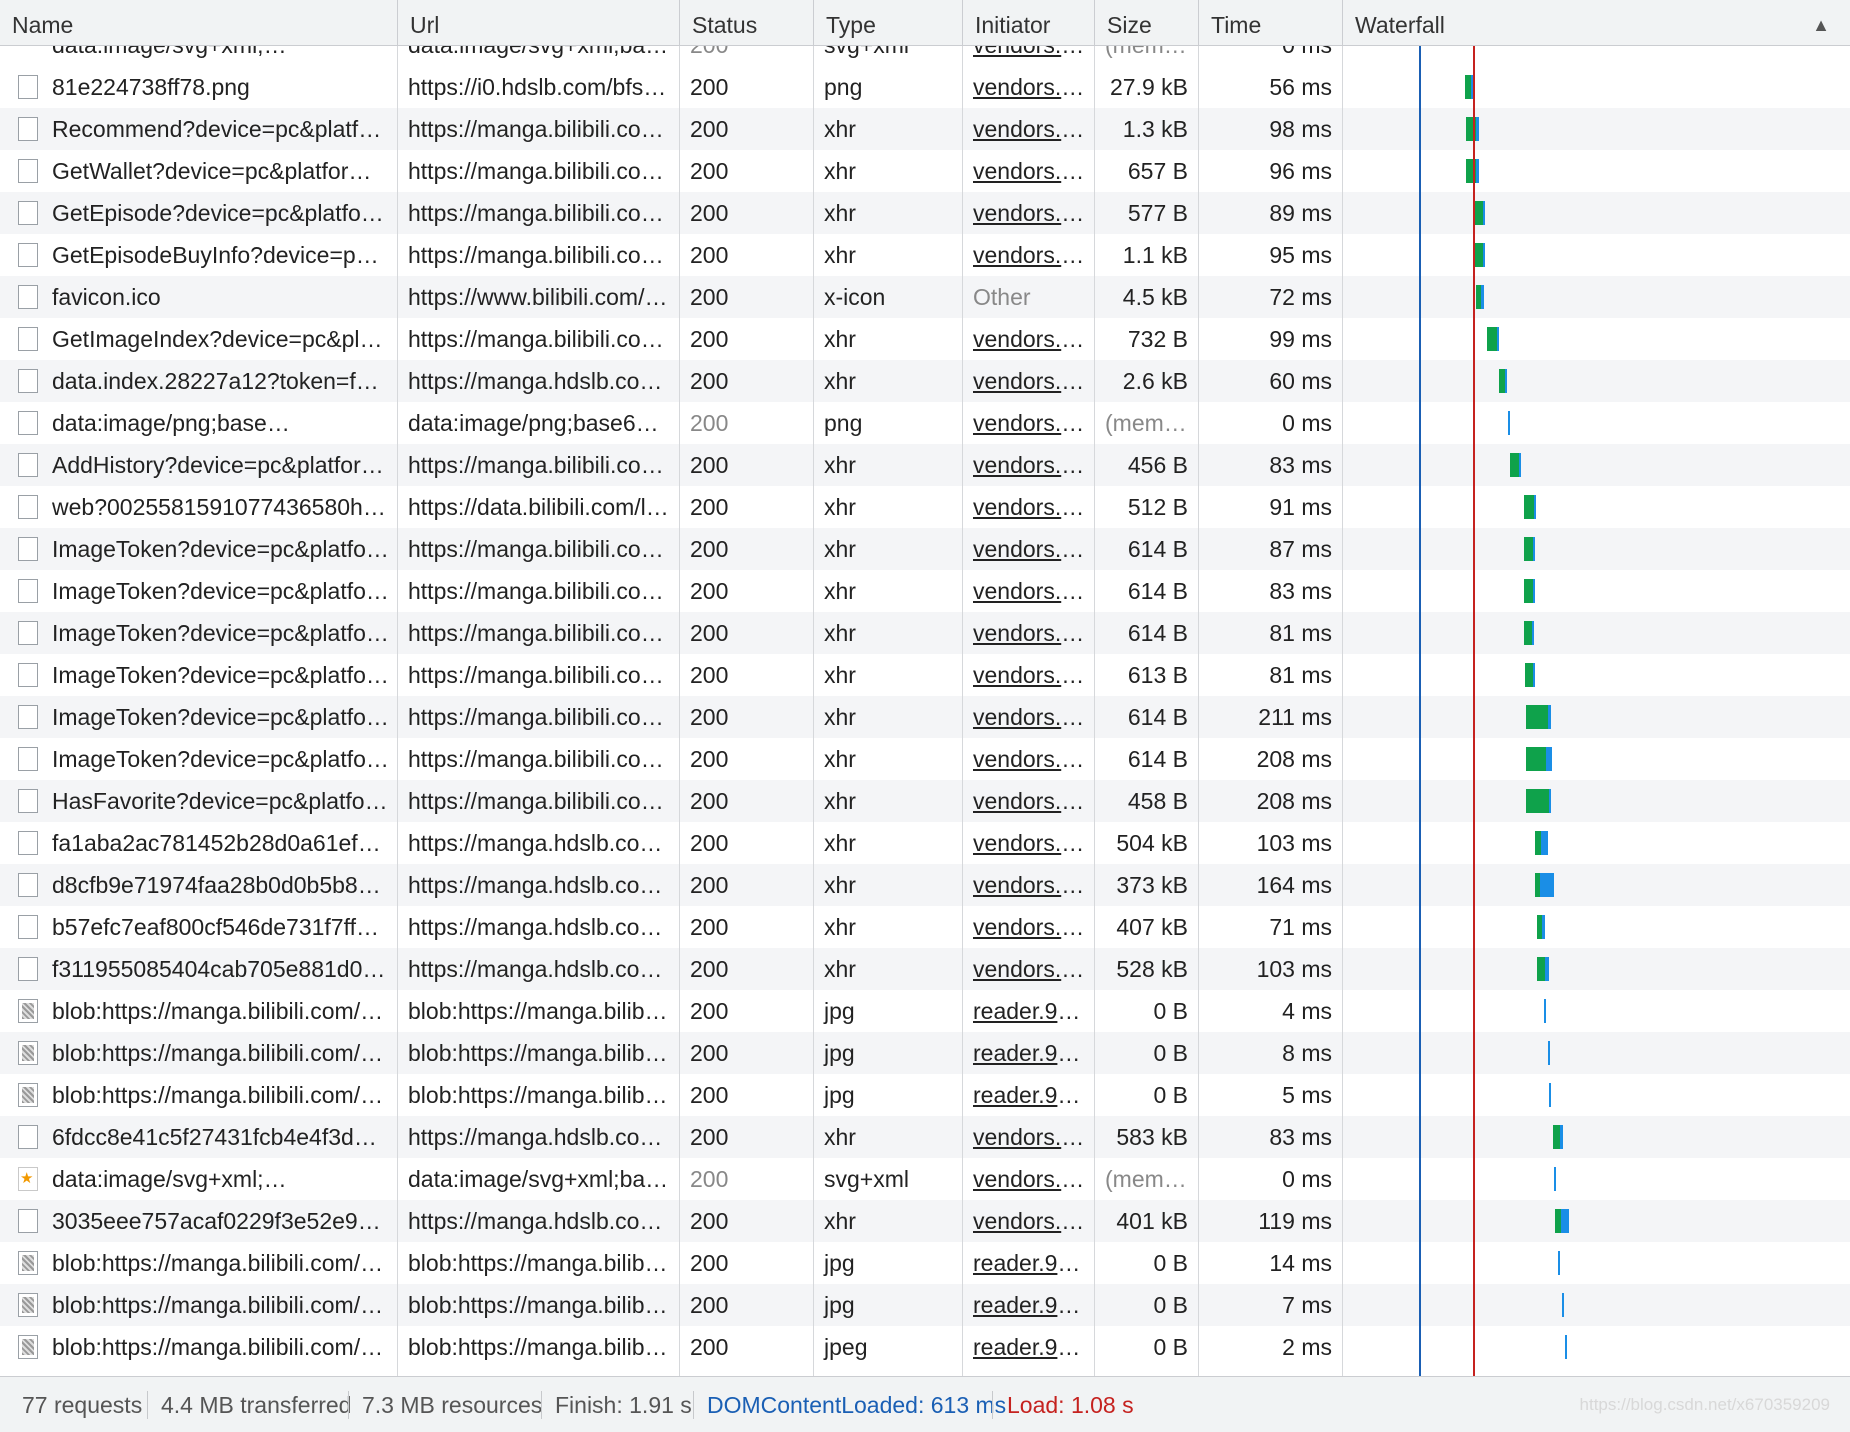 This screenshot has height=1432, width=1850. Describe the element at coordinates (538, 23) in the screenshot. I see `column-header-url: Url` at that location.